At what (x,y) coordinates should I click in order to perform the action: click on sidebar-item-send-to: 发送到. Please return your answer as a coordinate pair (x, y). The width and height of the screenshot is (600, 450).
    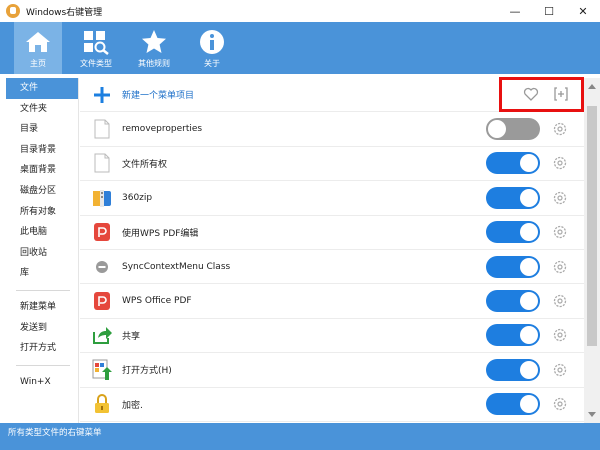
    Looking at the image, I should click on (39, 328).